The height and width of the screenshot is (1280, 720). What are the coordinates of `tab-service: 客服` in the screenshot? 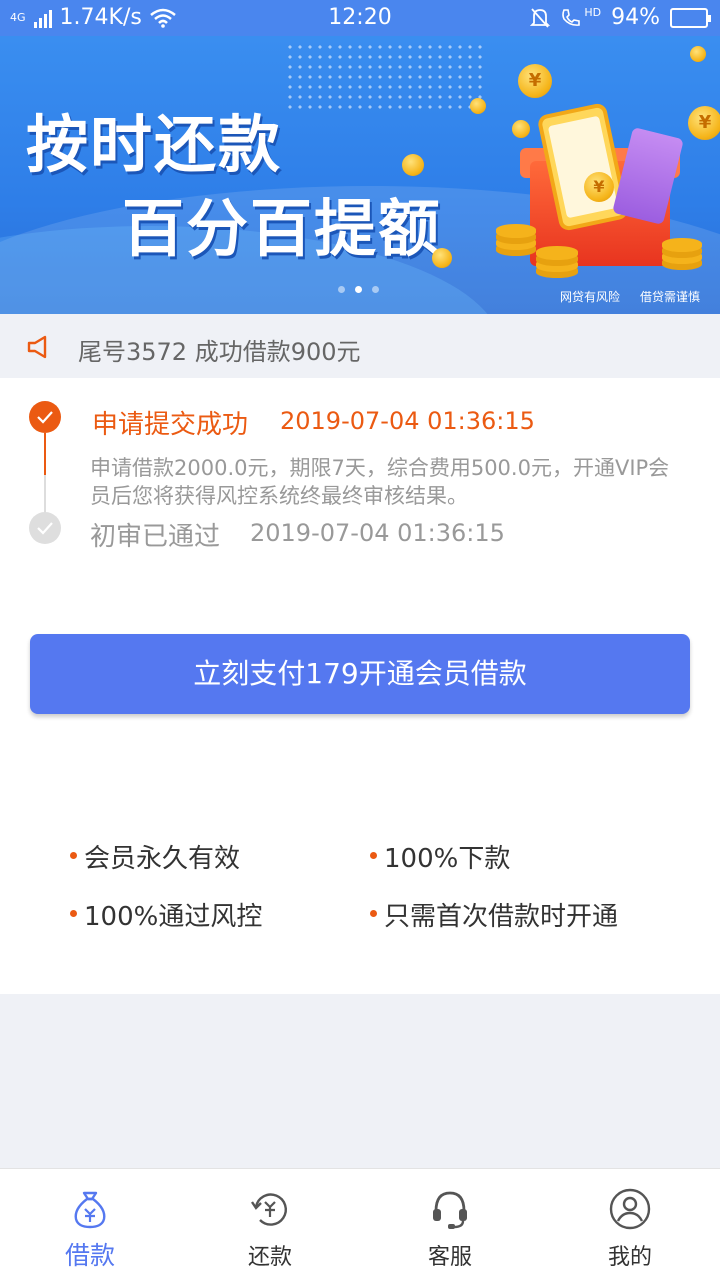 It's located at (450, 1224).